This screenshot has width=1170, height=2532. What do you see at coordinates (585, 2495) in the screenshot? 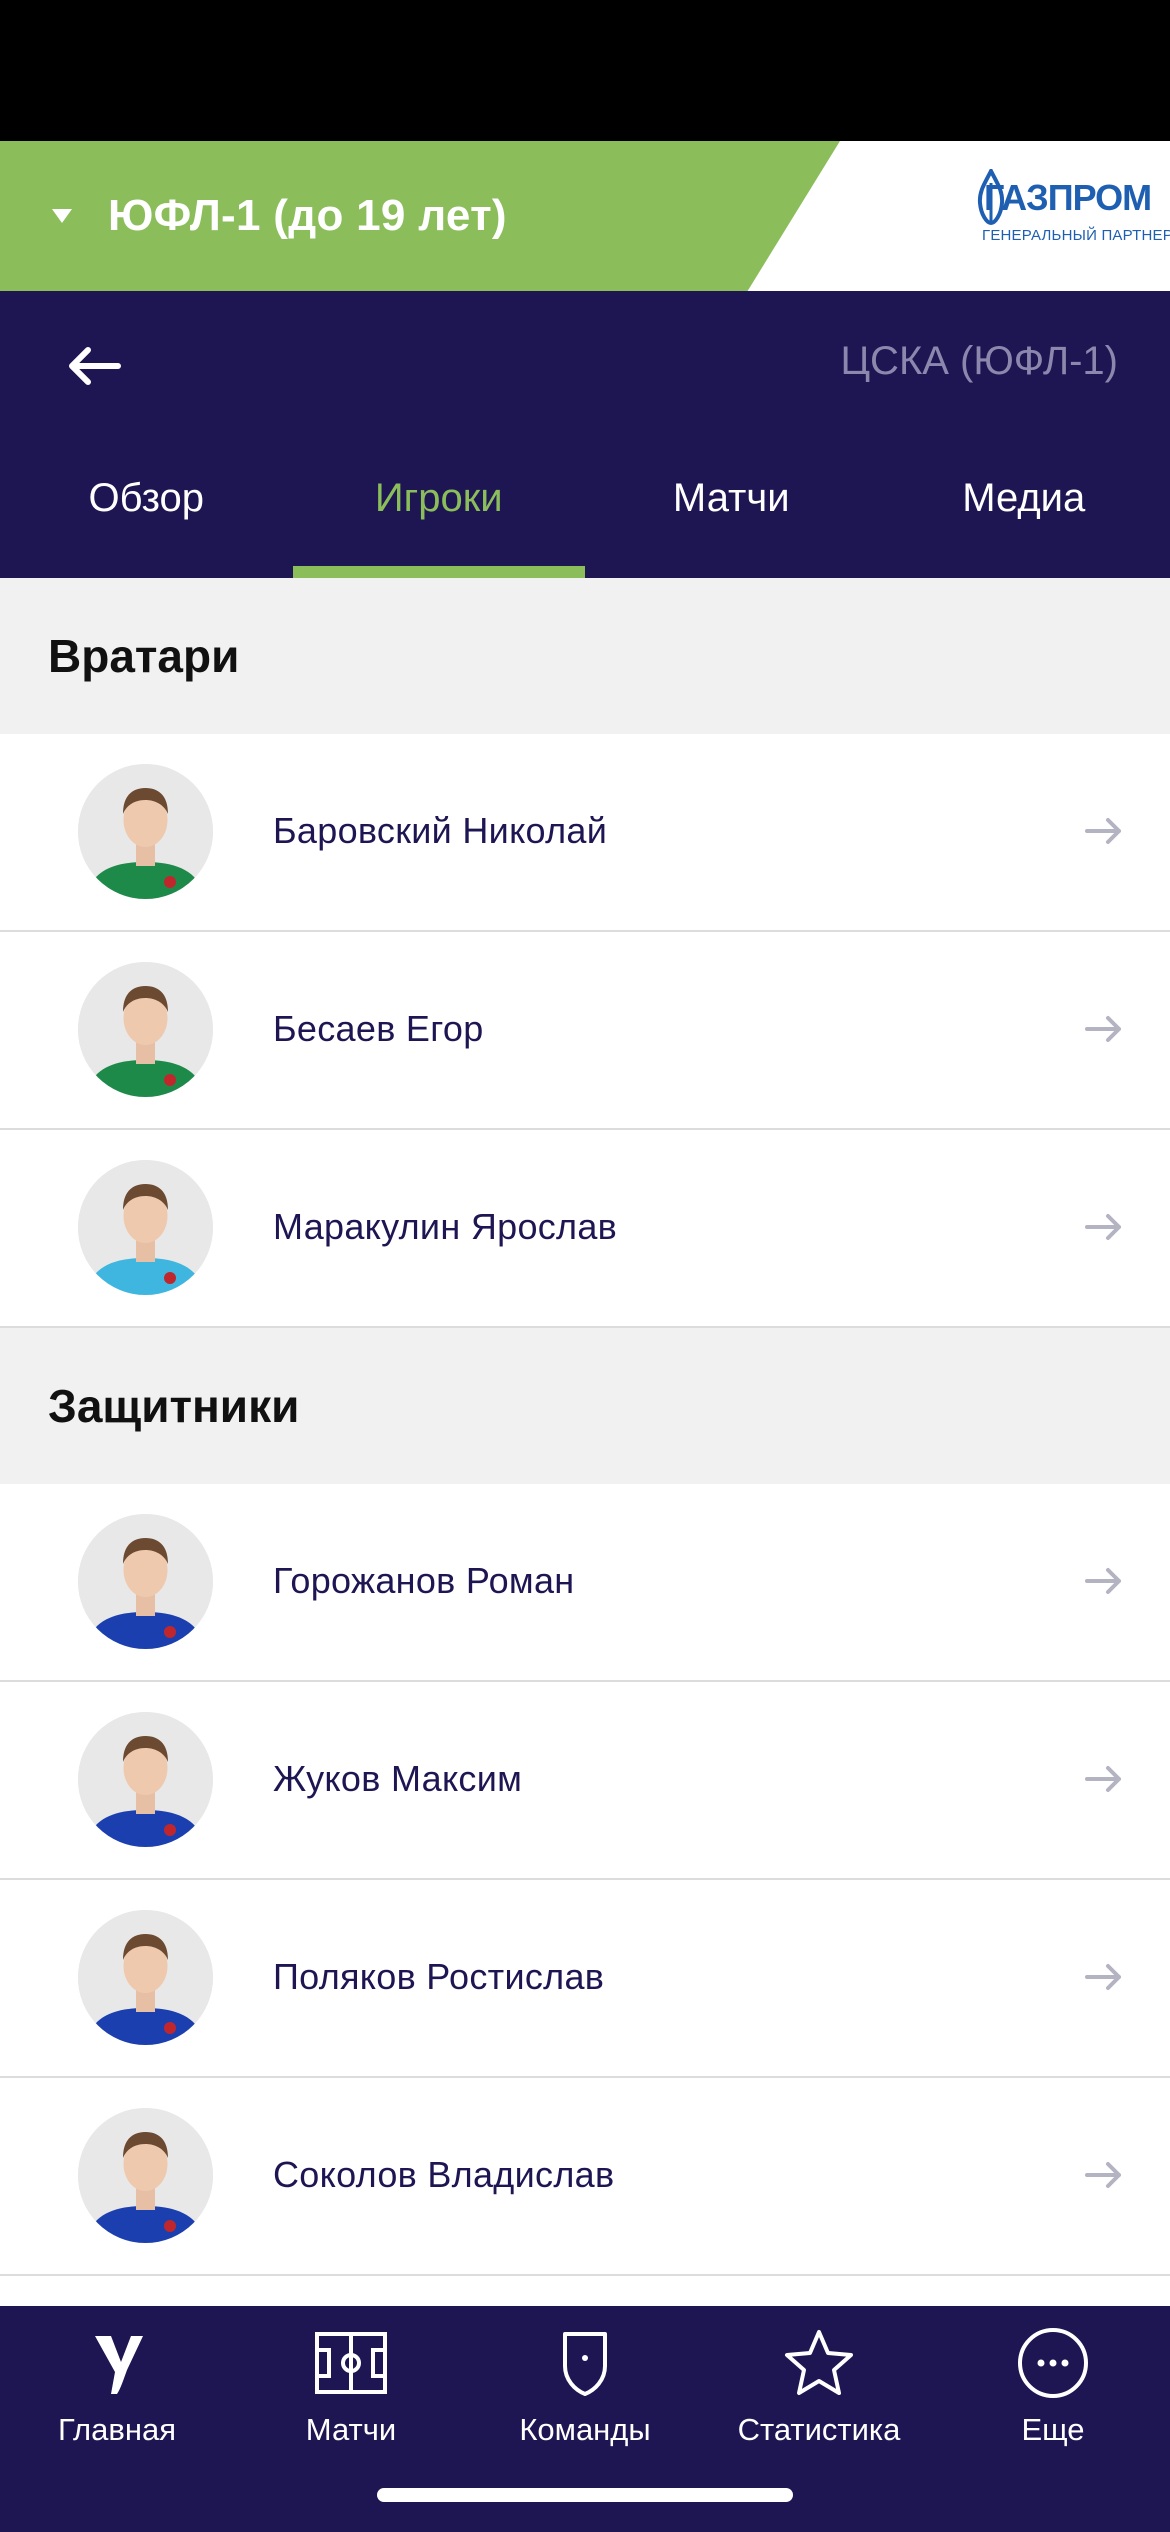
I see `home-indicator` at bounding box center [585, 2495].